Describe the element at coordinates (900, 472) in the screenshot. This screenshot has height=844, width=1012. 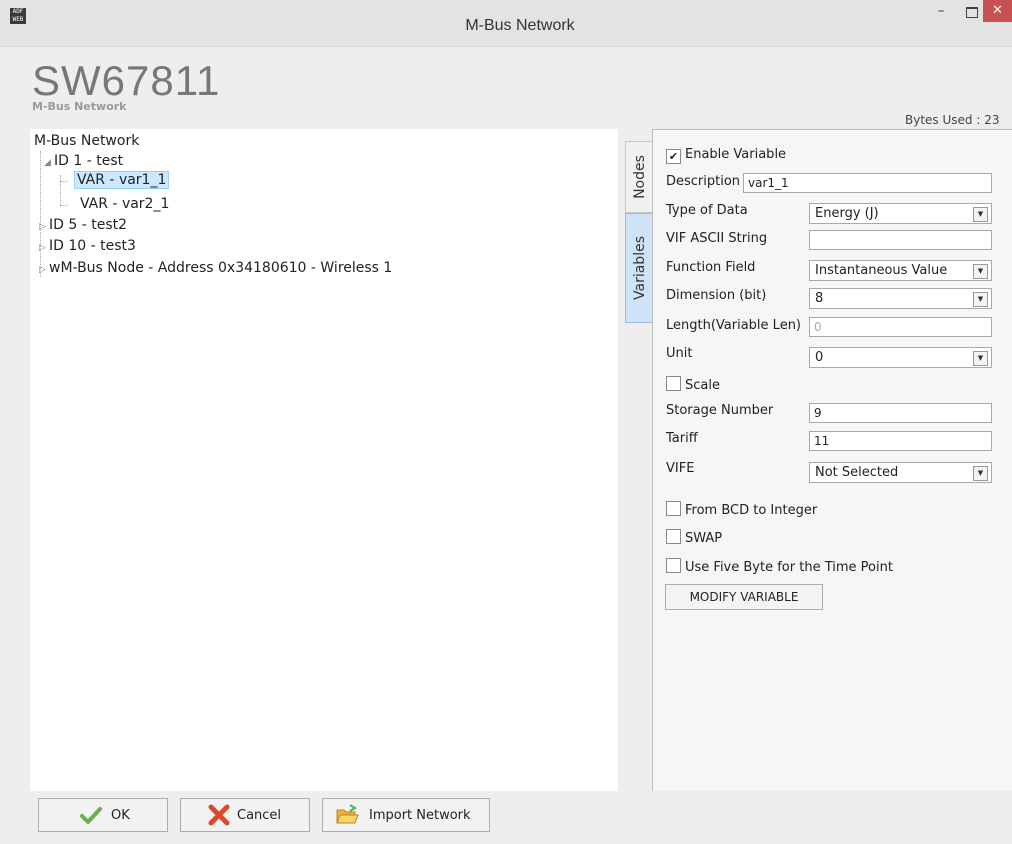
I see `vife-select: Not Selected ▼` at that location.